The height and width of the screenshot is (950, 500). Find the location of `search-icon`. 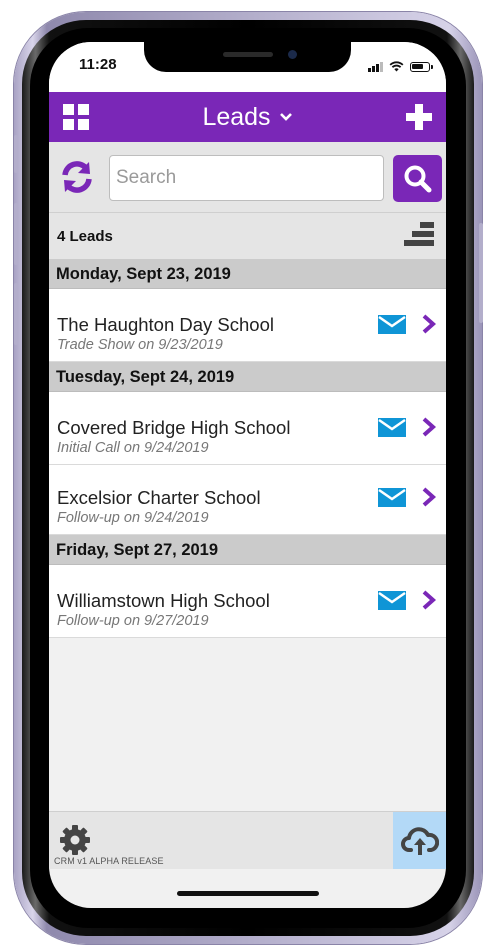

search-icon is located at coordinates (417, 178).